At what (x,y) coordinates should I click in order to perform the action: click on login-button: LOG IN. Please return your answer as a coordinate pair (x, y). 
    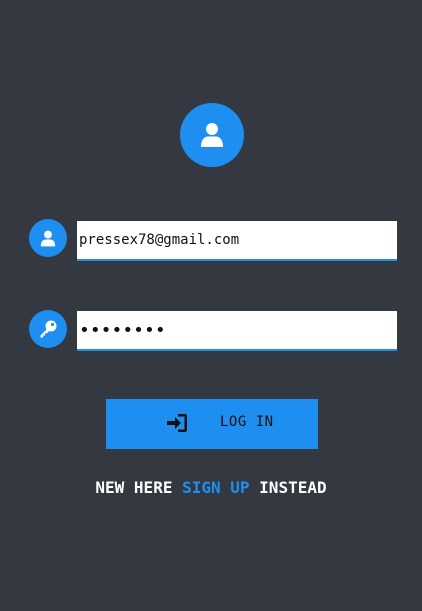
    Looking at the image, I should click on (212, 424).